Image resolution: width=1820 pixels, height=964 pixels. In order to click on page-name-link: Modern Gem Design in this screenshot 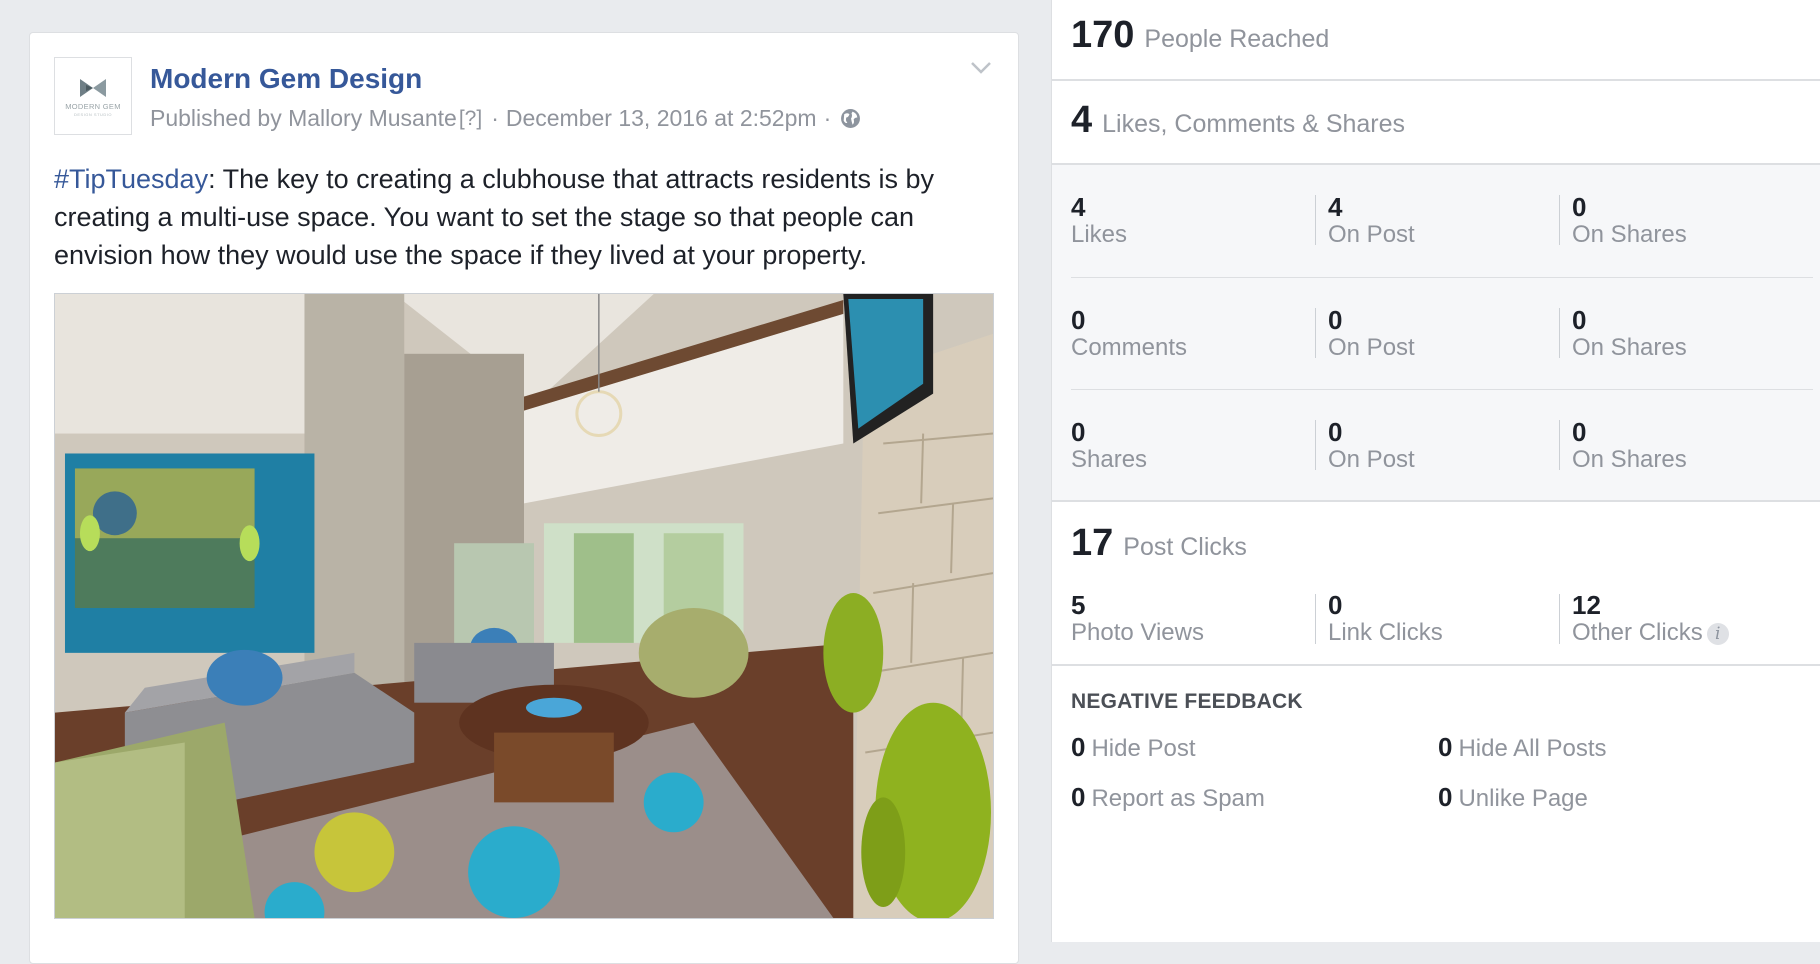, I will do `click(286, 79)`.